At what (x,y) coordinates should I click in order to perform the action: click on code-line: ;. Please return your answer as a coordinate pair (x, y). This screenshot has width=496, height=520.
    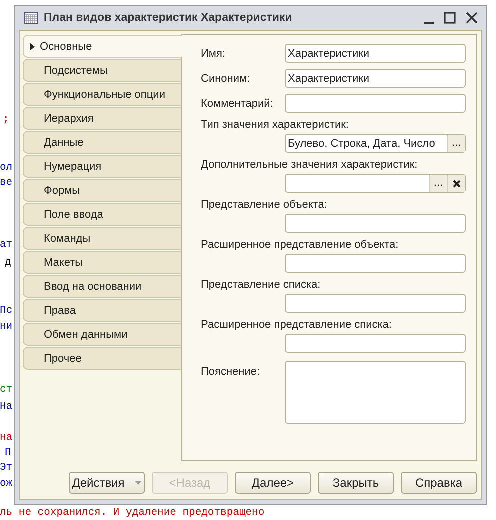
    Looking at the image, I should click on (6, 120).